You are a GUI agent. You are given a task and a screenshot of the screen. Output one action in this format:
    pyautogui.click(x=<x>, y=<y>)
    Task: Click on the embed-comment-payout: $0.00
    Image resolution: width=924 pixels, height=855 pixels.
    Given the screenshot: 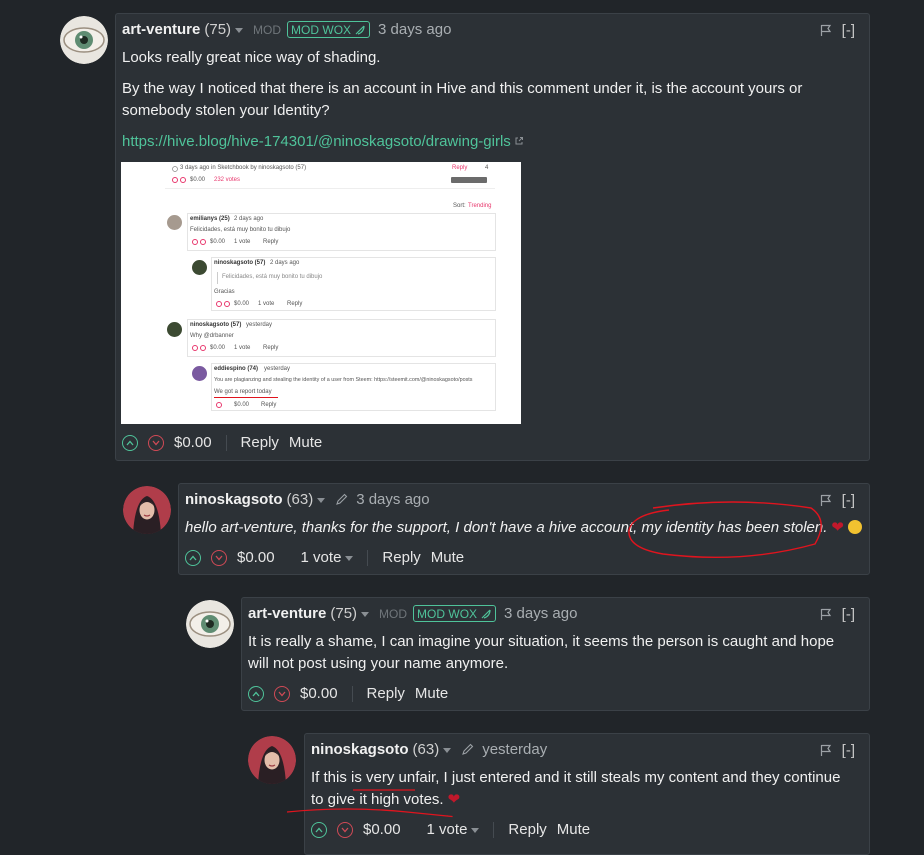 What is the action you would take?
    pyautogui.click(x=218, y=348)
    